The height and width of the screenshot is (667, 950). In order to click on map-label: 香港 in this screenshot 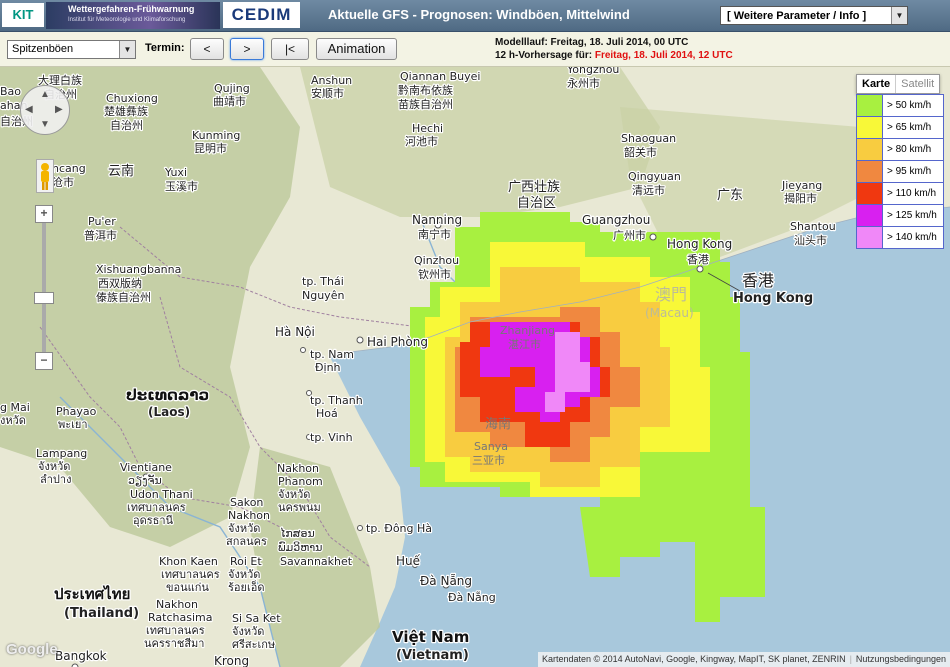, I will do `click(698, 259)`.